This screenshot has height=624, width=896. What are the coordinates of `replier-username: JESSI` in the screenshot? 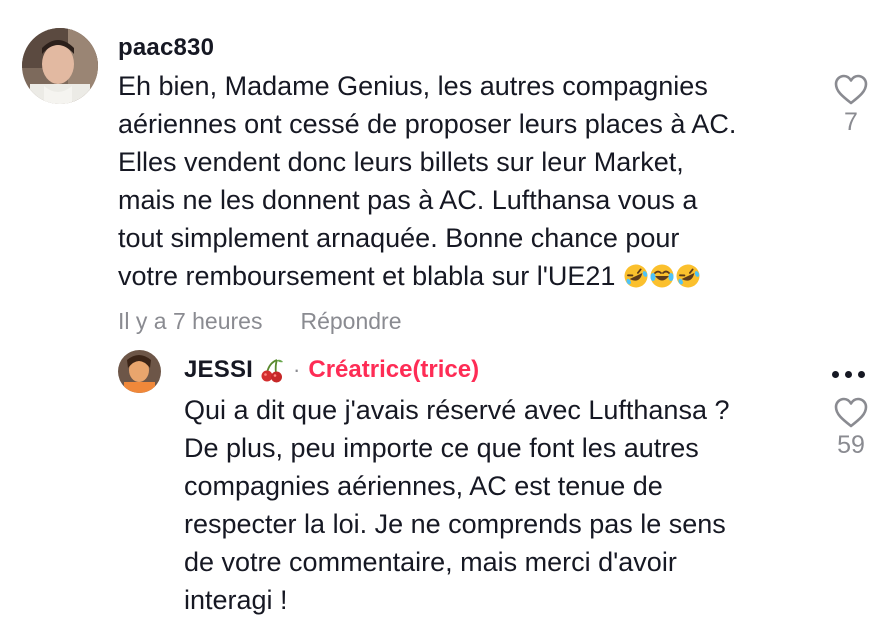 It's located at (218, 370).